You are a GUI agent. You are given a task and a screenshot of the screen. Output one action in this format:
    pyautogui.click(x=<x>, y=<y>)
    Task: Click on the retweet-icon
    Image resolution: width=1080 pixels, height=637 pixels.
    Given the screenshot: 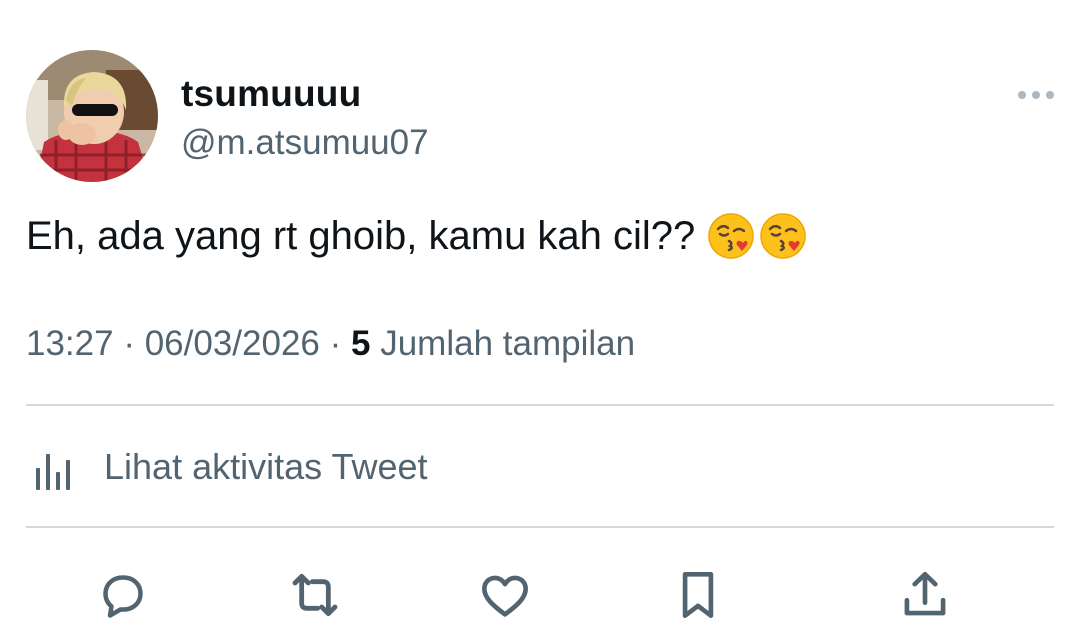 What is the action you would take?
    pyautogui.click(x=315, y=595)
    